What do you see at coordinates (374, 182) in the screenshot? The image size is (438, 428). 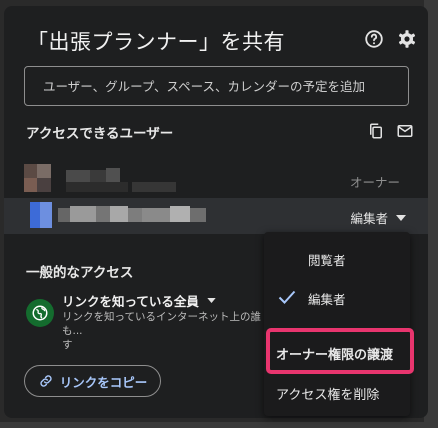 I see `owner-role-label: オーナー` at bounding box center [374, 182].